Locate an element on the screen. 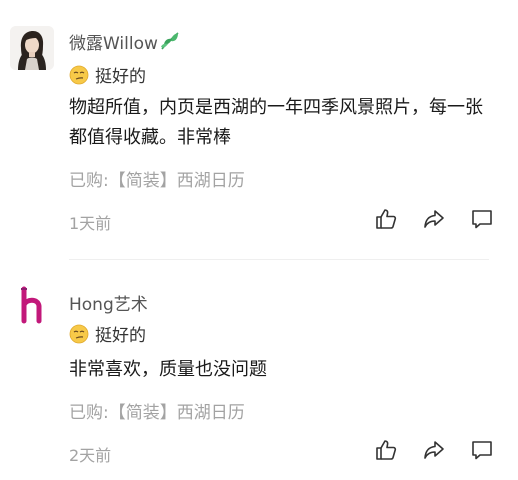 The width and height of the screenshot is (518, 480). review-content: 非常喜欢，质量也没问题 is located at coordinates (168, 369).